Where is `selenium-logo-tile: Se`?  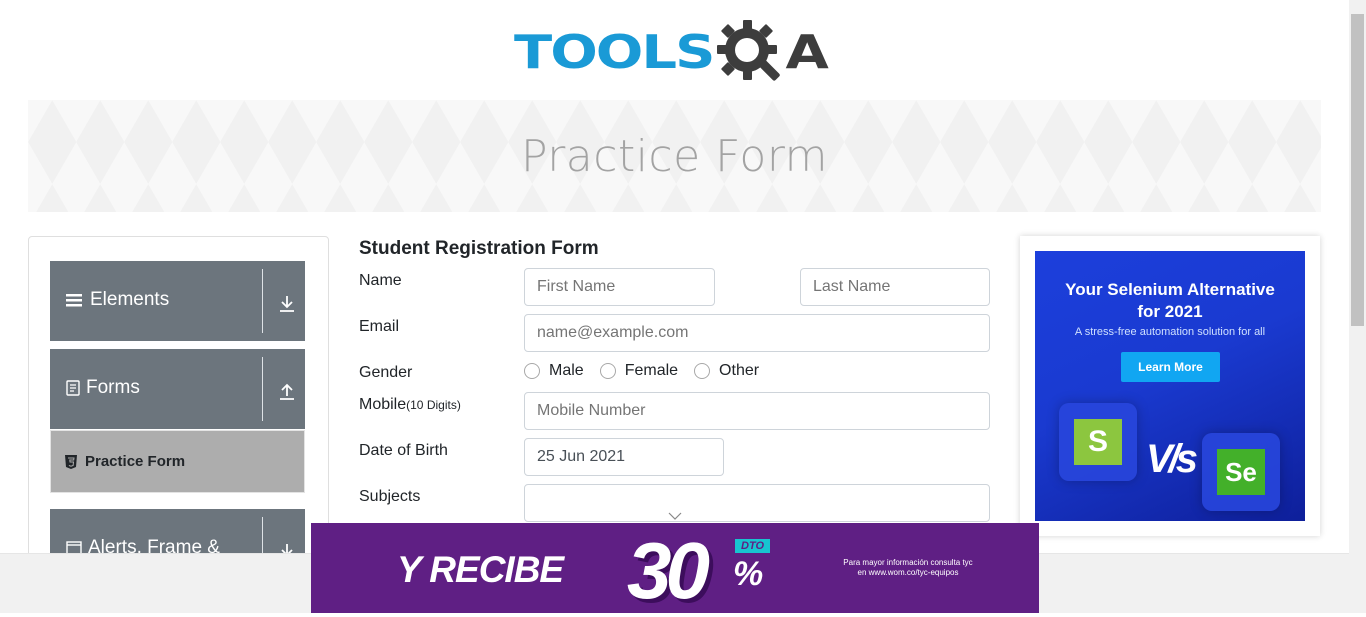 selenium-logo-tile: Se is located at coordinates (1241, 472).